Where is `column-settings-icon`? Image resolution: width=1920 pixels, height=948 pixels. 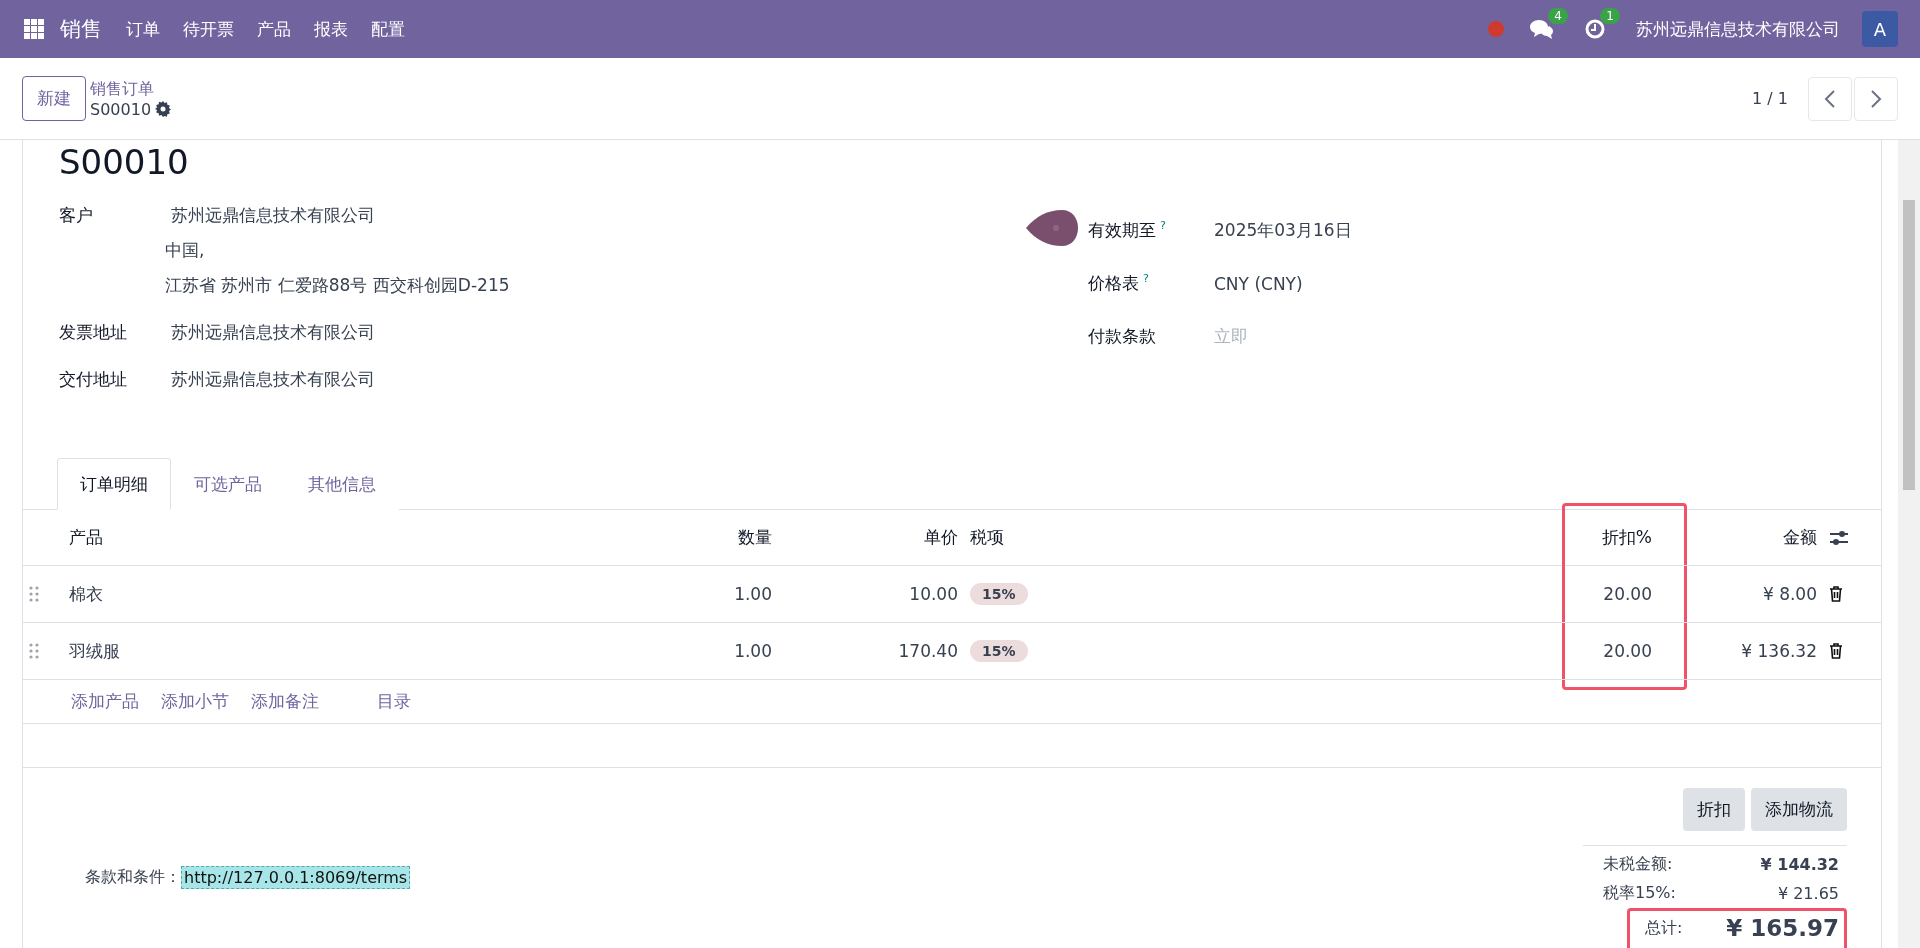
column-settings-icon is located at coordinates (1839, 537).